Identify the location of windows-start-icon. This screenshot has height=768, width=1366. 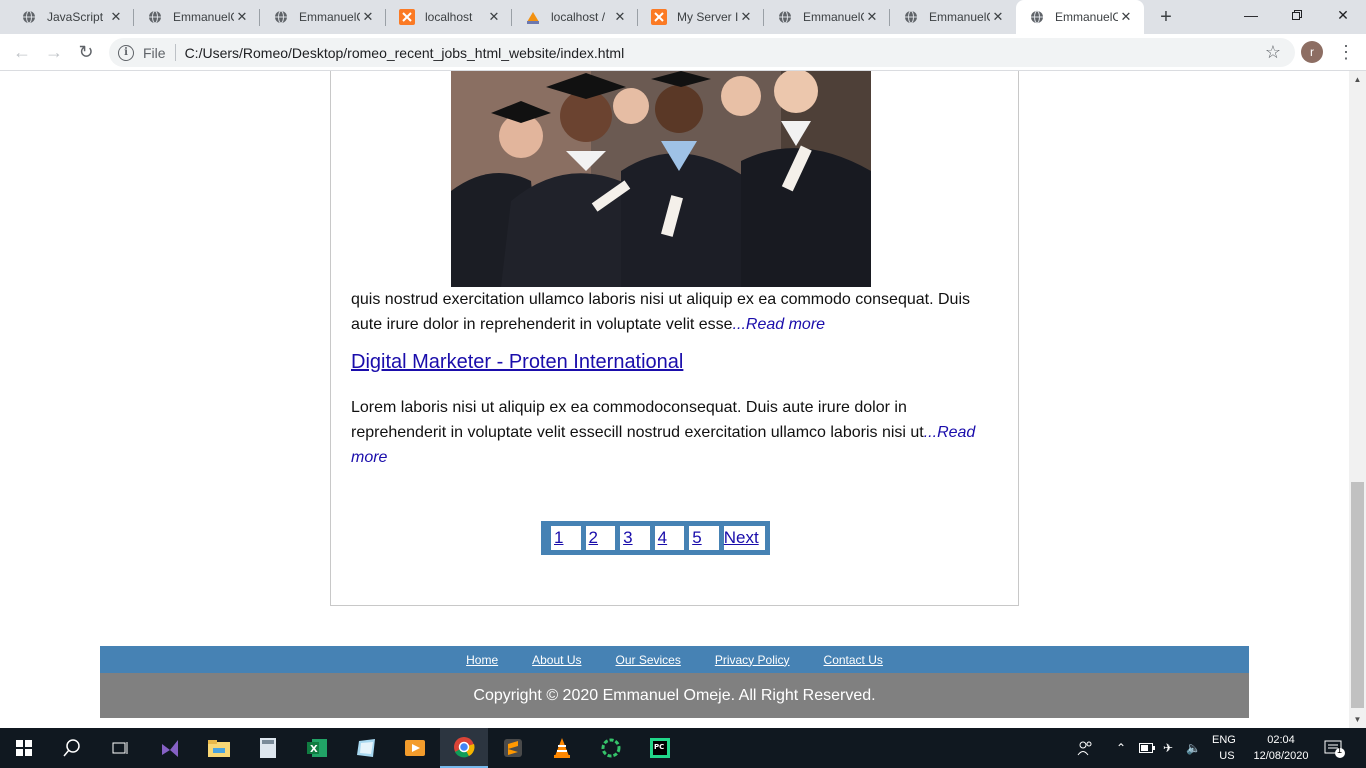
(24, 748).